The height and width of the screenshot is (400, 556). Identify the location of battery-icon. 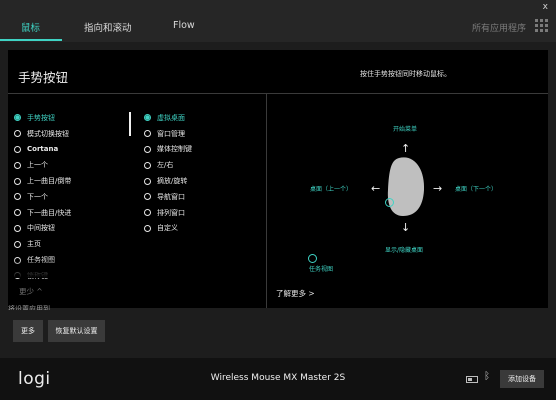
(472, 379).